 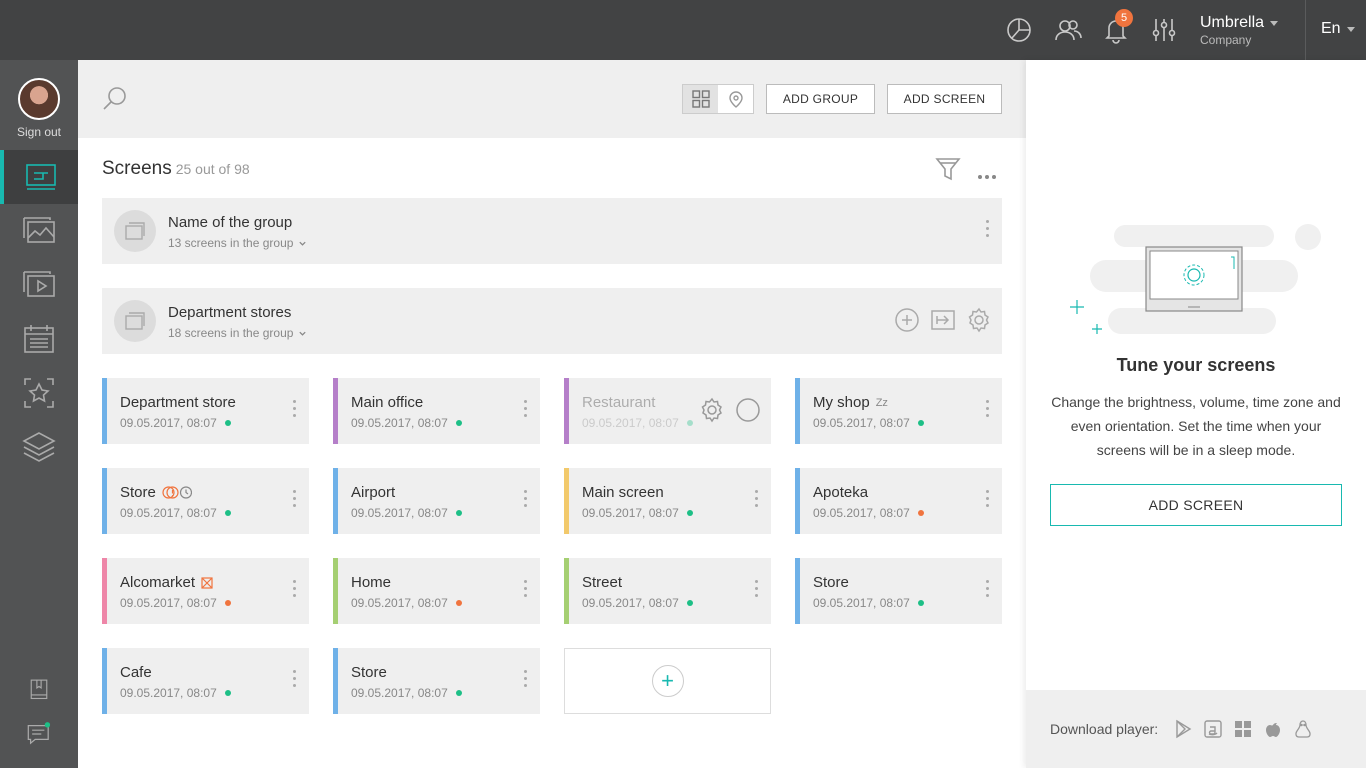 What do you see at coordinates (667, 411) in the screenshot?
I see `screen-card: Restaurant 09.05.2017, 08:07` at bounding box center [667, 411].